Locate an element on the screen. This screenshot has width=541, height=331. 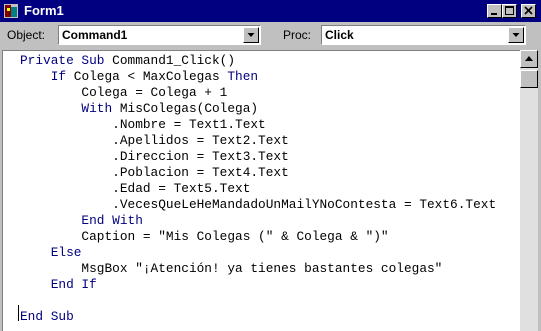
proc-value: Click is located at coordinates (339, 35).